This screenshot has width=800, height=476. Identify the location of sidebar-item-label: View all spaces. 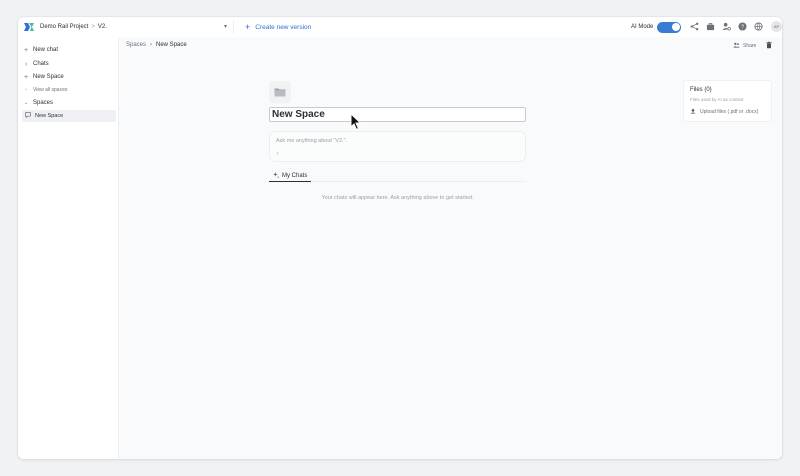
(50, 90).